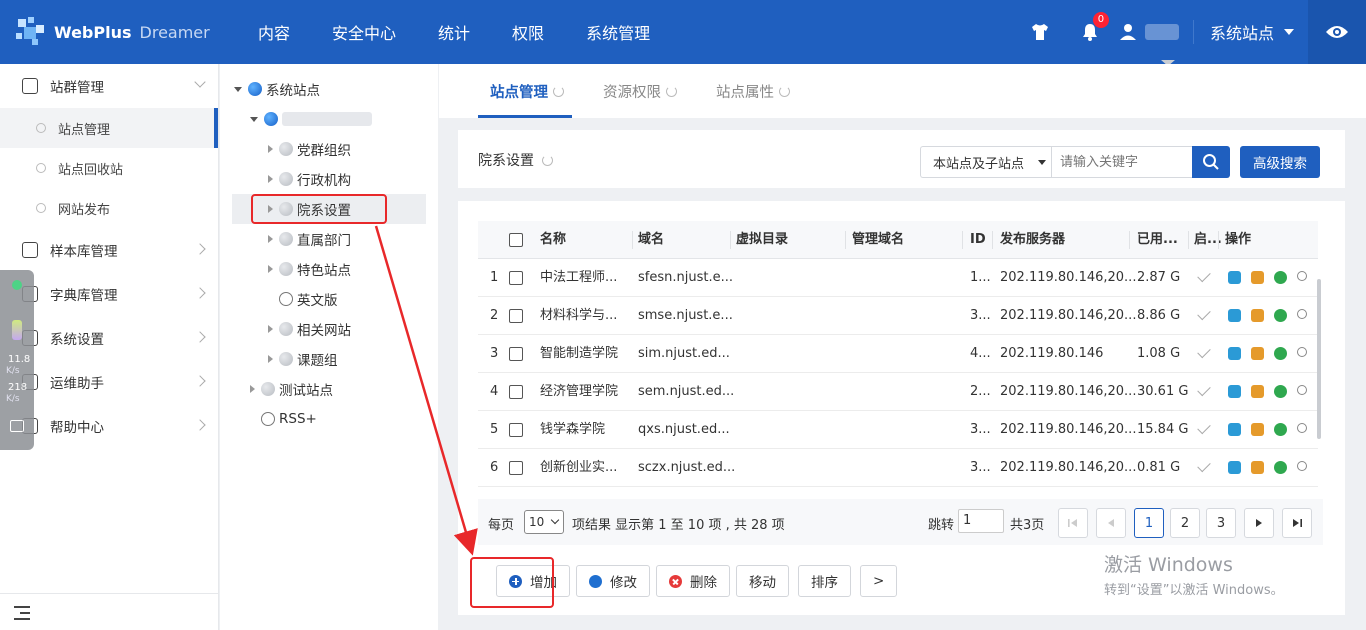 The width and height of the screenshot is (1366, 630). What do you see at coordinates (109, 250) in the screenshot?
I see `menu-sample: 样本库管理` at bounding box center [109, 250].